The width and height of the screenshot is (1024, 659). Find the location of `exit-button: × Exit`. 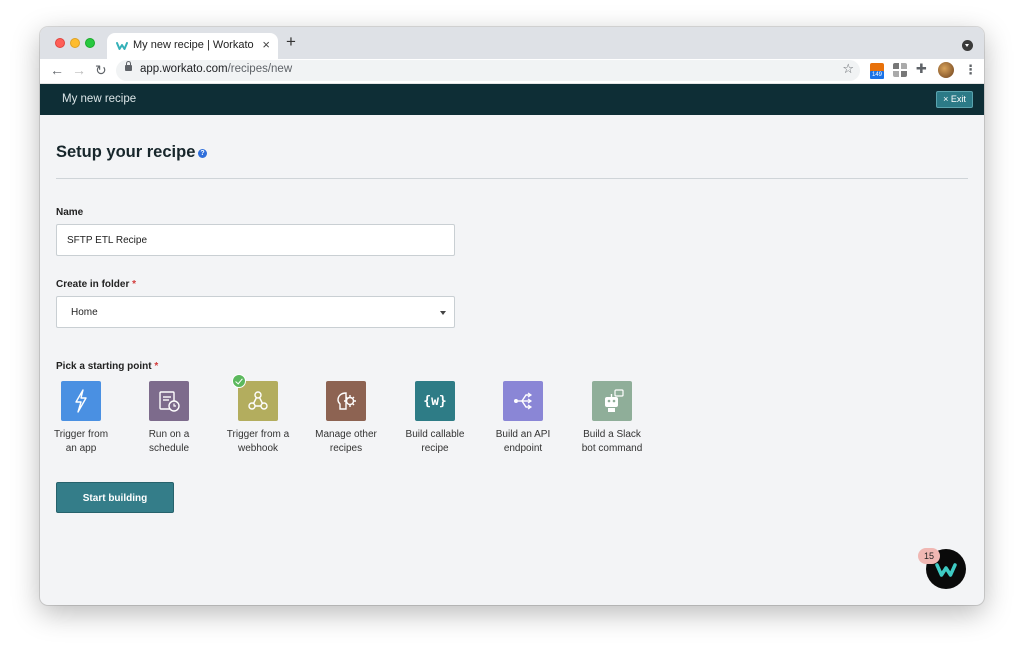

exit-button: × Exit is located at coordinates (954, 99).